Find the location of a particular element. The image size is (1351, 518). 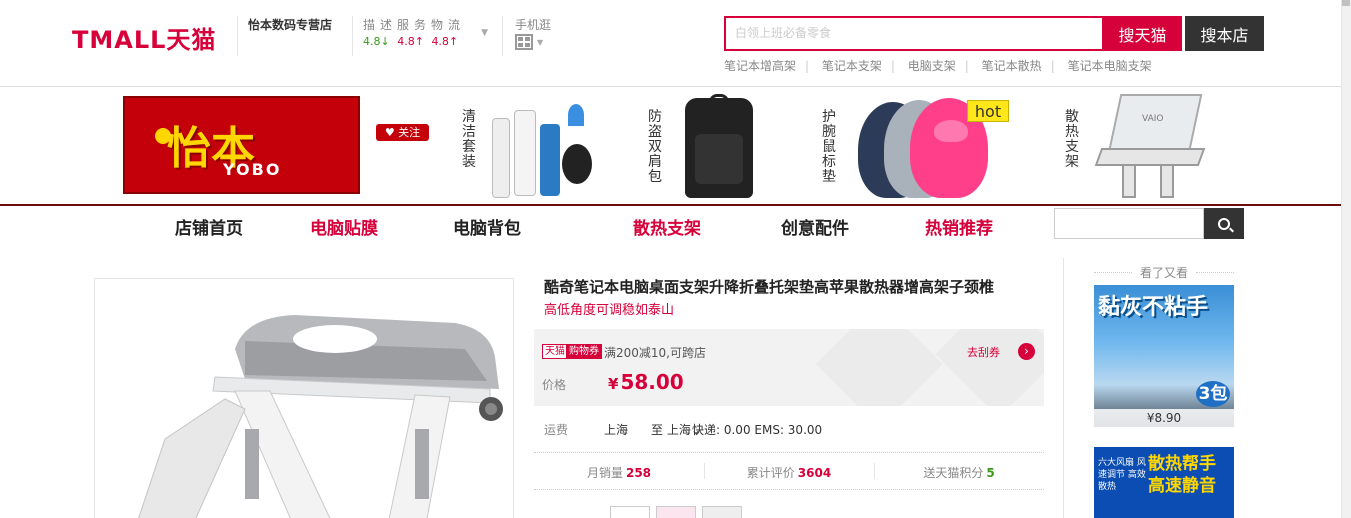

shop-search-button is located at coordinates (1224, 223).